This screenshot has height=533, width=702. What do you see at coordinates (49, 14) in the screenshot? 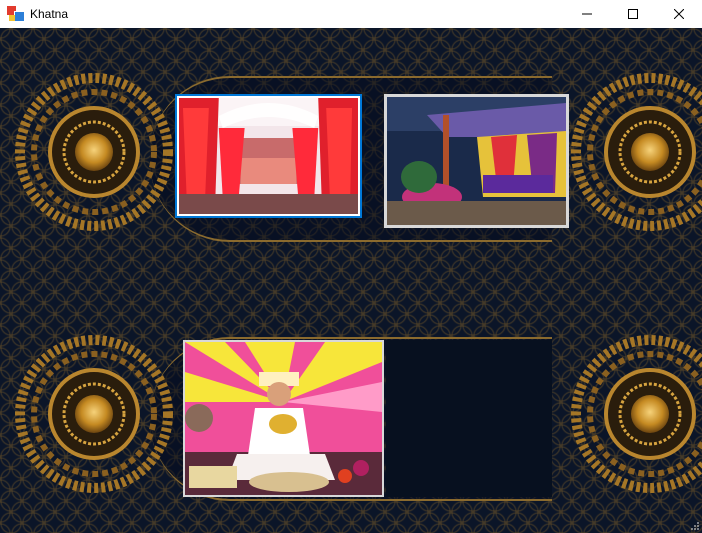
I see `window-title: Khatna` at bounding box center [49, 14].